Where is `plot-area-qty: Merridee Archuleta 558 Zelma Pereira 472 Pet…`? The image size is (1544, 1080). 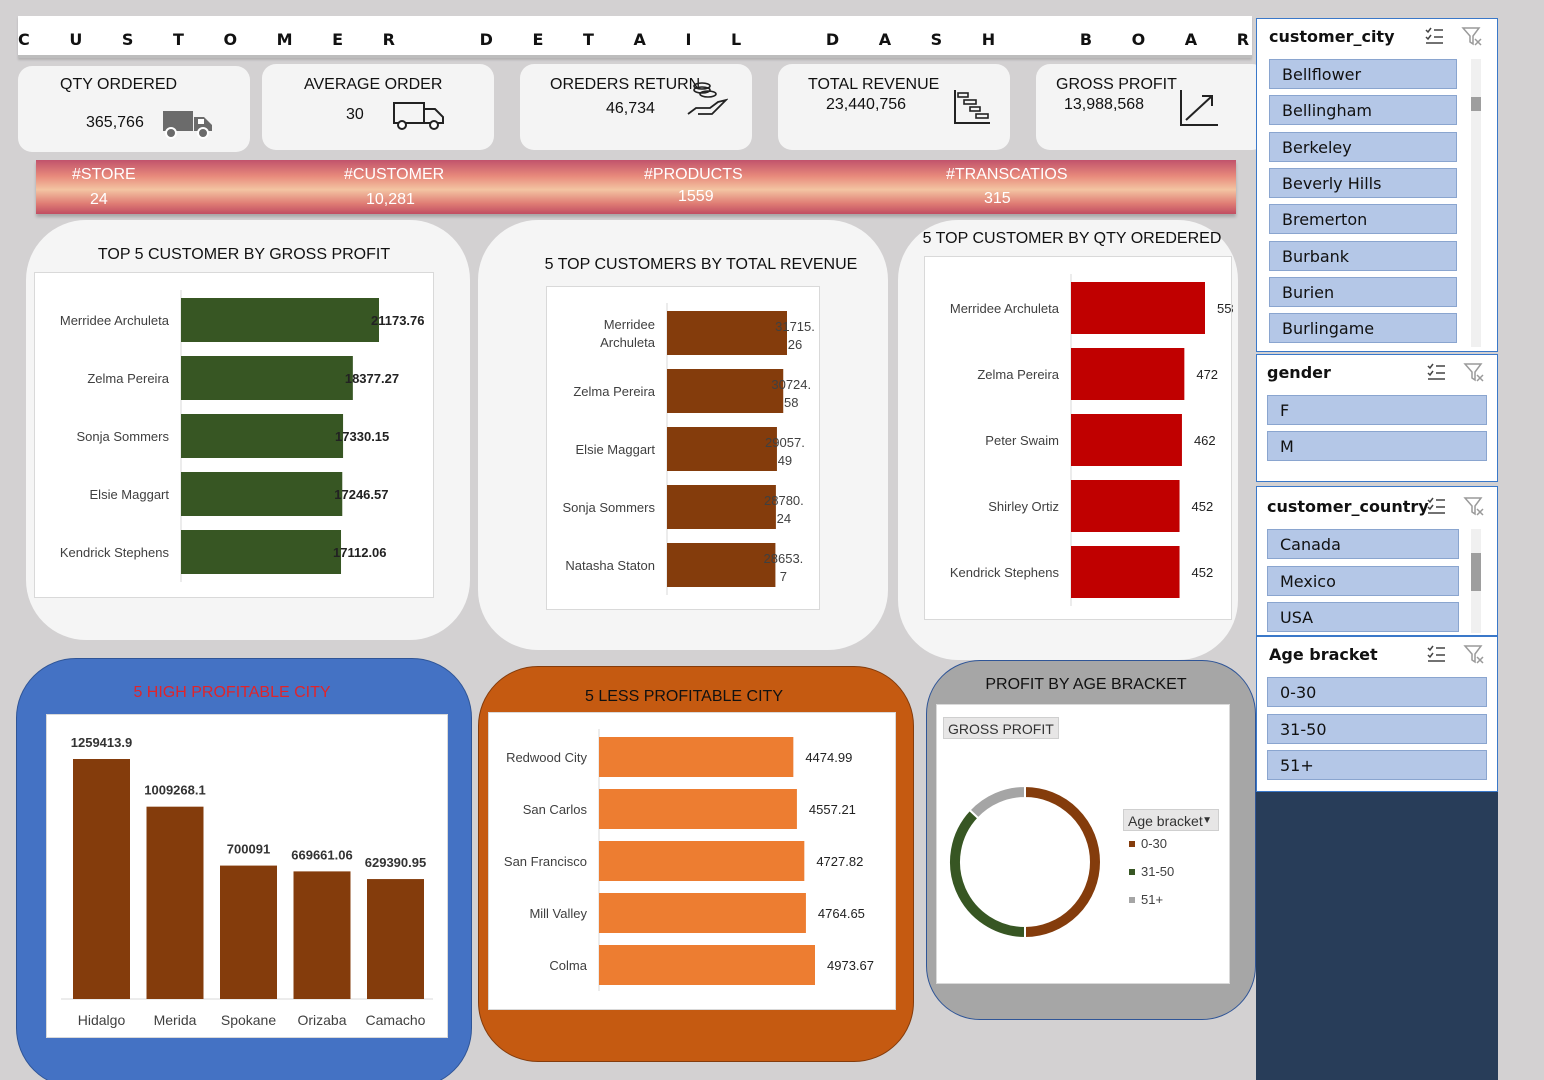
plot-area-qty: Merridee Archuleta 558 Zelma Pereira 472 Pet… is located at coordinates (1081, 438).